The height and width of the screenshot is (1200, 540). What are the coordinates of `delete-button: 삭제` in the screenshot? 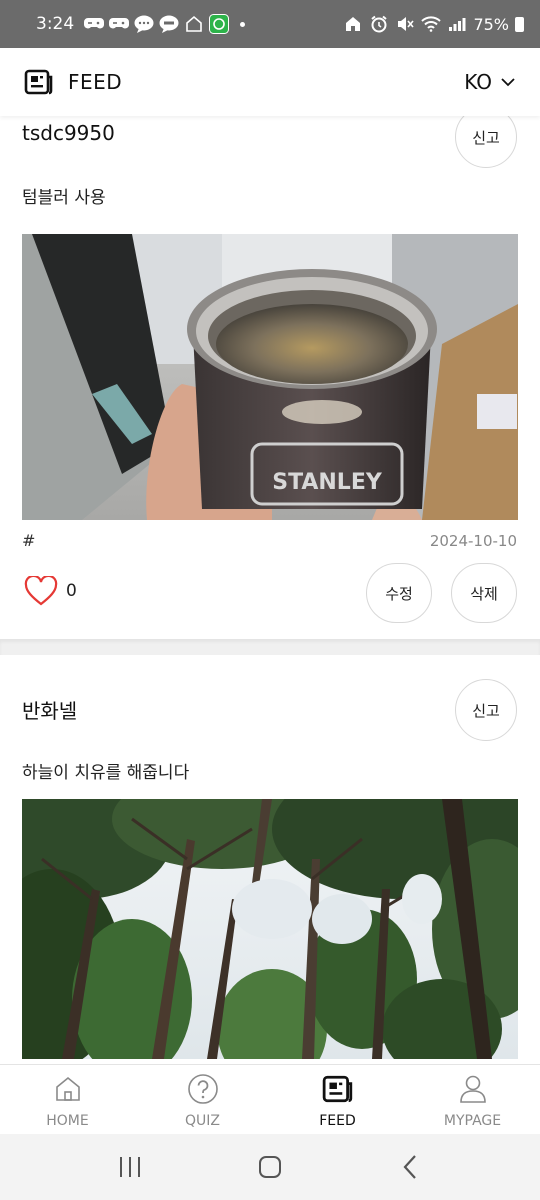 It's located at (484, 593).